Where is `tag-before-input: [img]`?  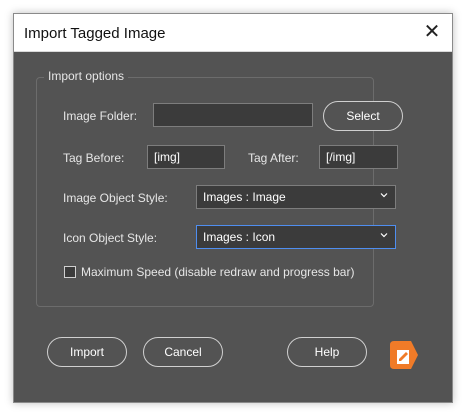
tag-before-input: [img] is located at coordinates (186, 157).